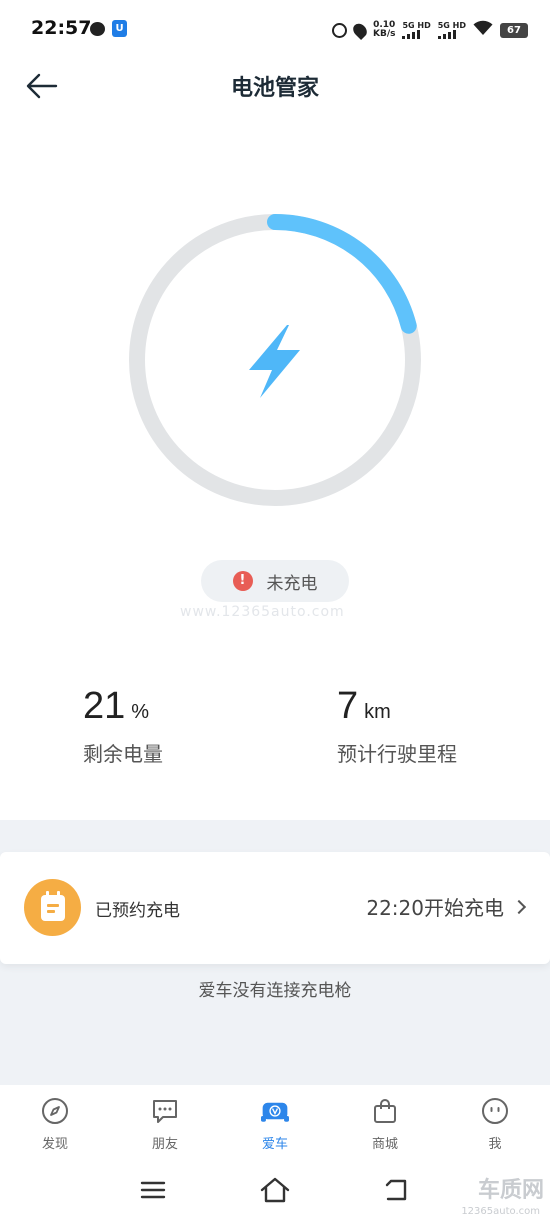 The image size is (550, 1222). Describe the element at coordinates (384, 1144) in the screenshot. I see `nav-label: 商城` at that location.